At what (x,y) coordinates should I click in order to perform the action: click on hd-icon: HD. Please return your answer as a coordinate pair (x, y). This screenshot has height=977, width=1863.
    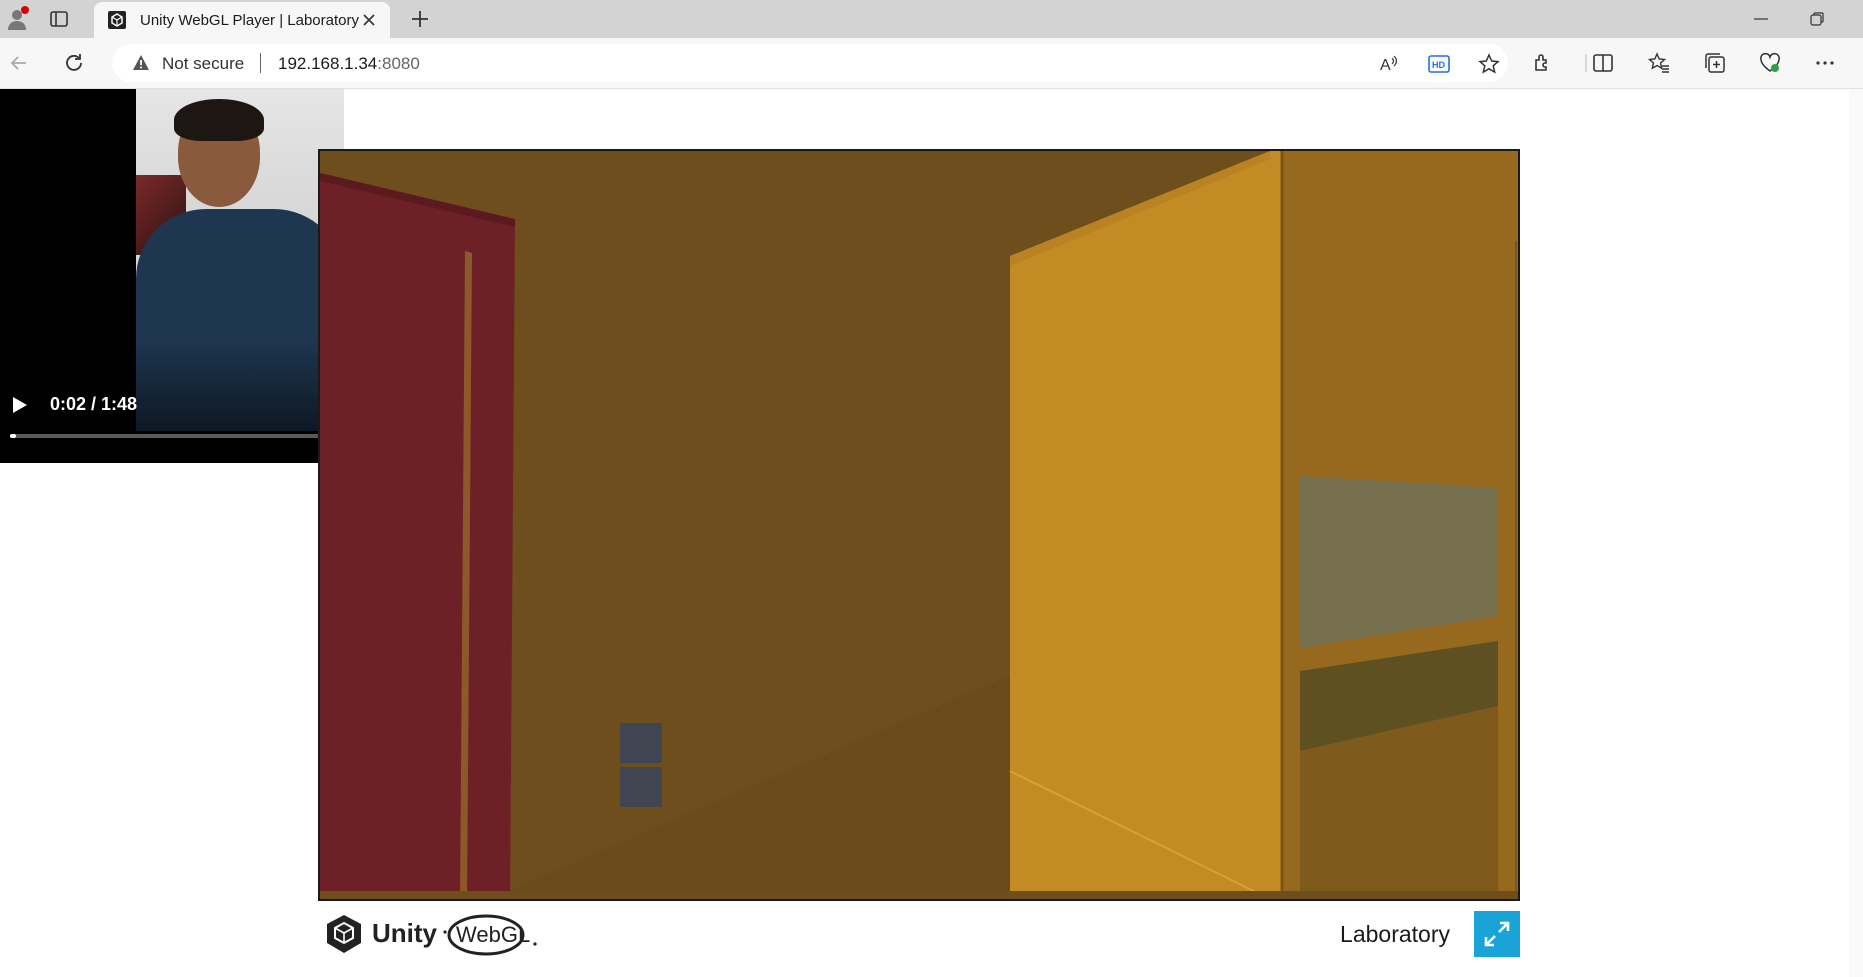
    Looking at the image, I should click on (1439, 64).